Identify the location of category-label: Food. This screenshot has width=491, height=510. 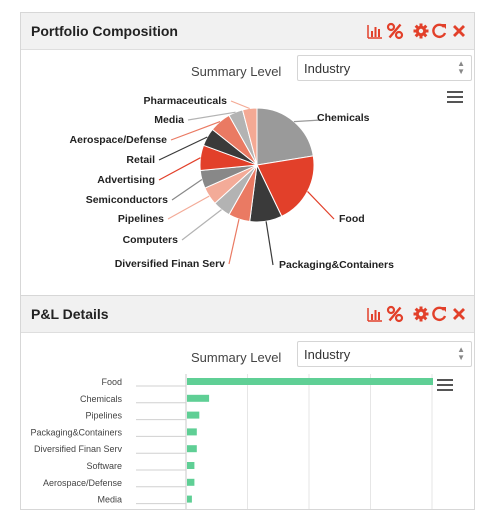
(111, 382).